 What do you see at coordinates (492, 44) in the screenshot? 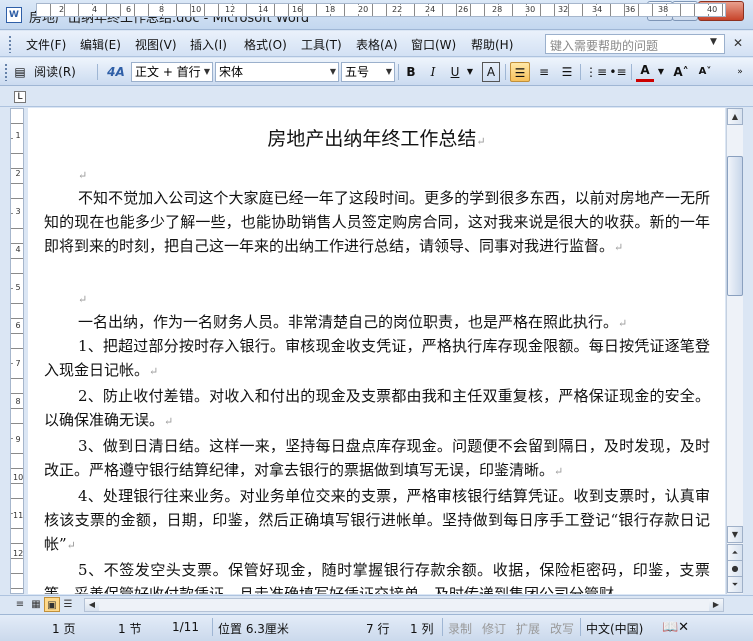
I see `menu-help: 帮助(H)` at bounding box center [492, 44].